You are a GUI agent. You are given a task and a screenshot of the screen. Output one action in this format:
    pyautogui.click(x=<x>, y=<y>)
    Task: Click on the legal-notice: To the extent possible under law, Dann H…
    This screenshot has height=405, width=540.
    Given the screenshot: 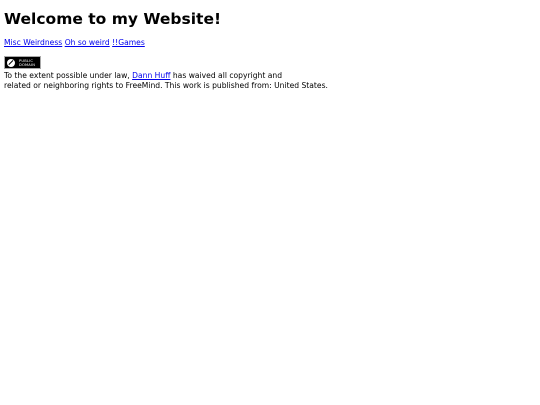 What is the action you would take?
    pyautogui.click(x=270, y=80)
    